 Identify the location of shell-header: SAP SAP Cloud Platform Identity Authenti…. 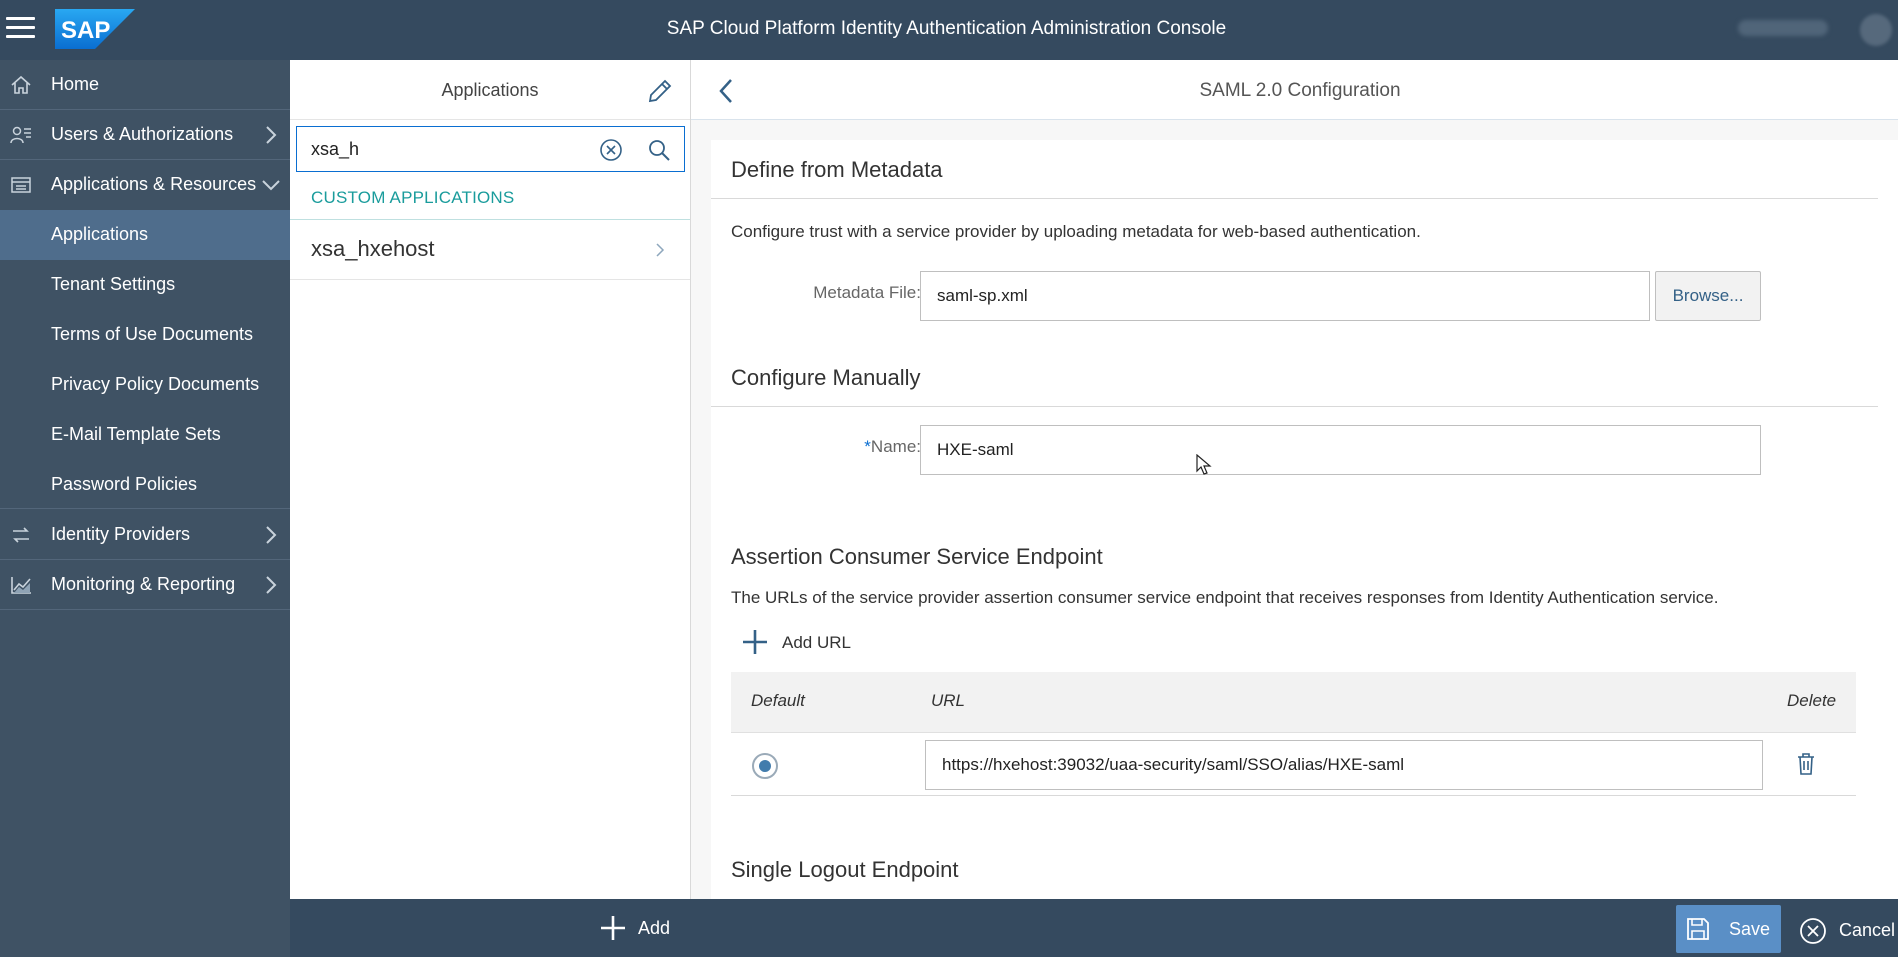
(949, 30).